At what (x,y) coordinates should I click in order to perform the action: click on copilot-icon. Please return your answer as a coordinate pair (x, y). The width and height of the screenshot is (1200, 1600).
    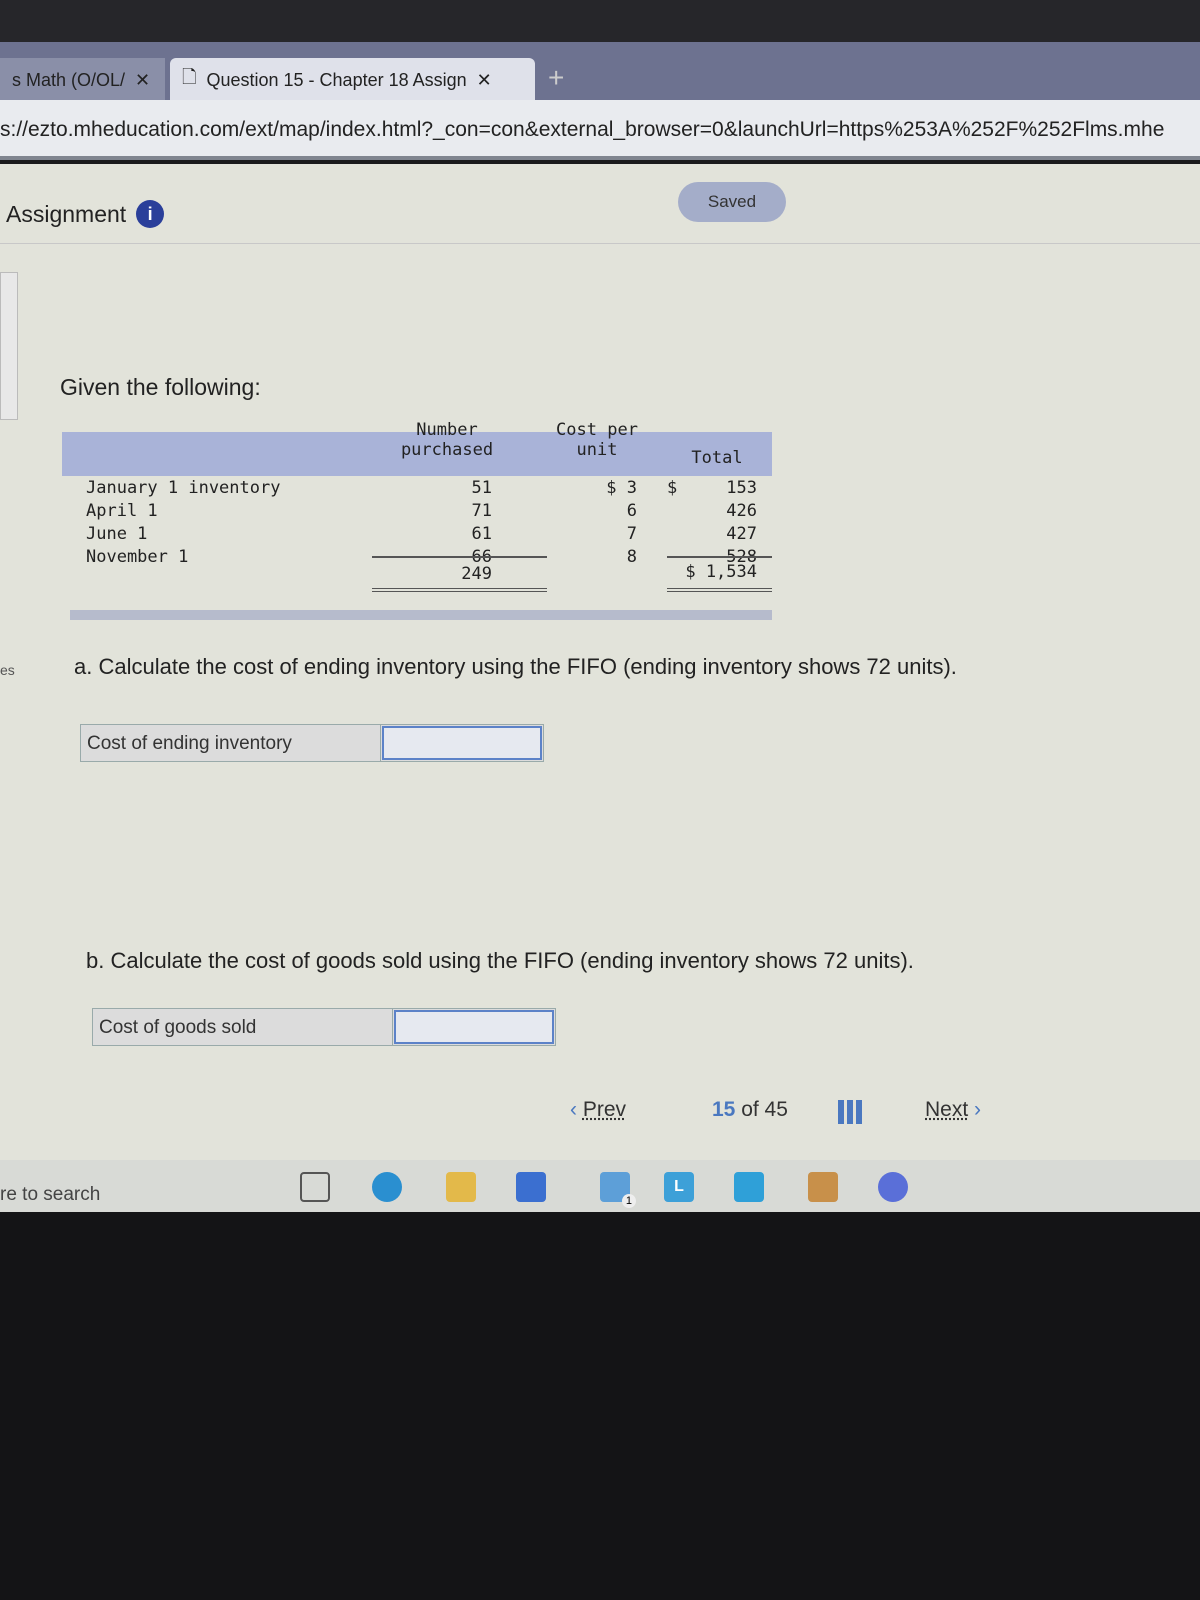
    Looking at the image, I should click on (893, 1187).